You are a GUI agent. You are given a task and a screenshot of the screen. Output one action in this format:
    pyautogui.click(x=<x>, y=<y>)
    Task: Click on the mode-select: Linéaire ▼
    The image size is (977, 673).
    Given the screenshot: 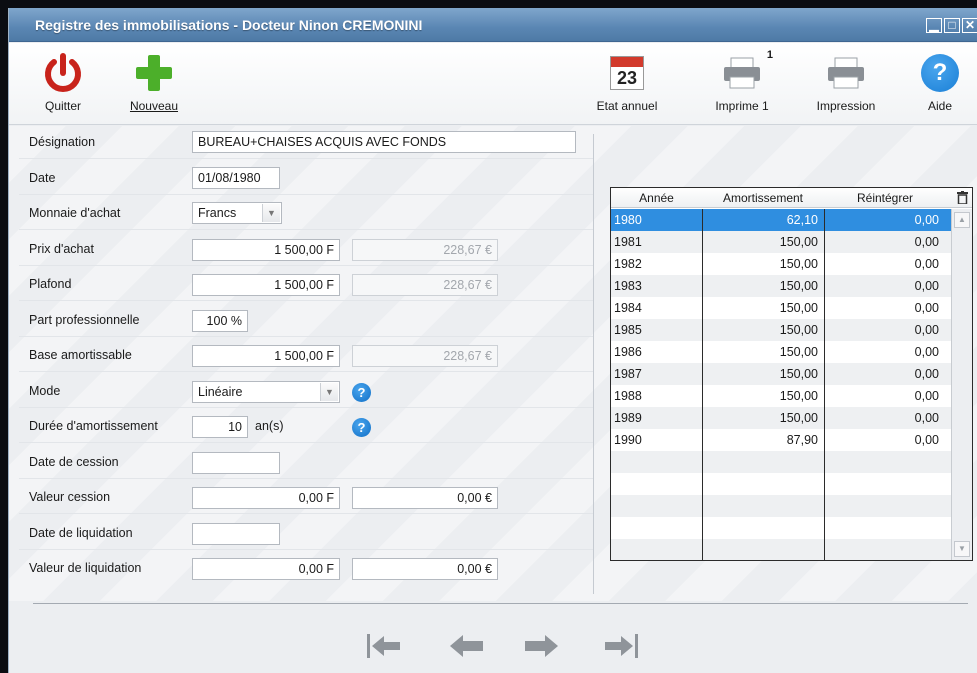 What is the action you would take?
    pyautogui.click(x=266, y=392)
    